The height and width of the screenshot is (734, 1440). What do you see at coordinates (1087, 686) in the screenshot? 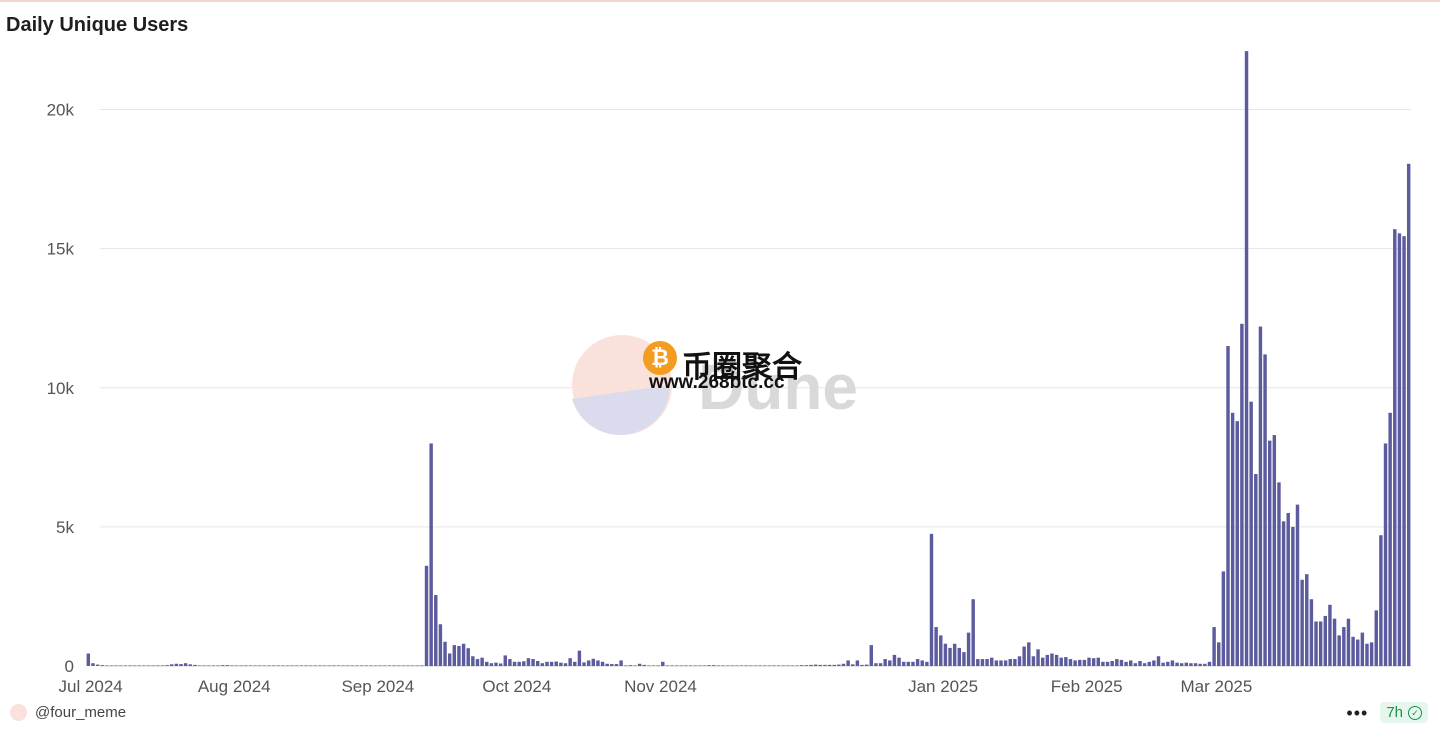
I see `x-tick-label: Feb 2025` at bounding box center [1087, 686].